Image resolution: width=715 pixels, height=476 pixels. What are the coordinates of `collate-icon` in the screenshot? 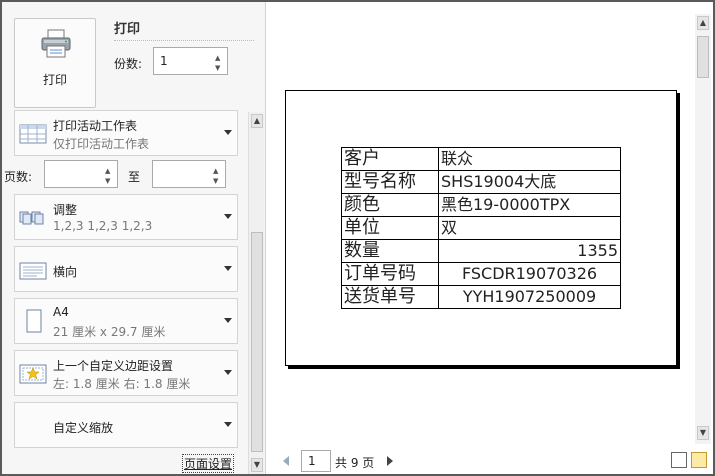 It's located at (31, 218).